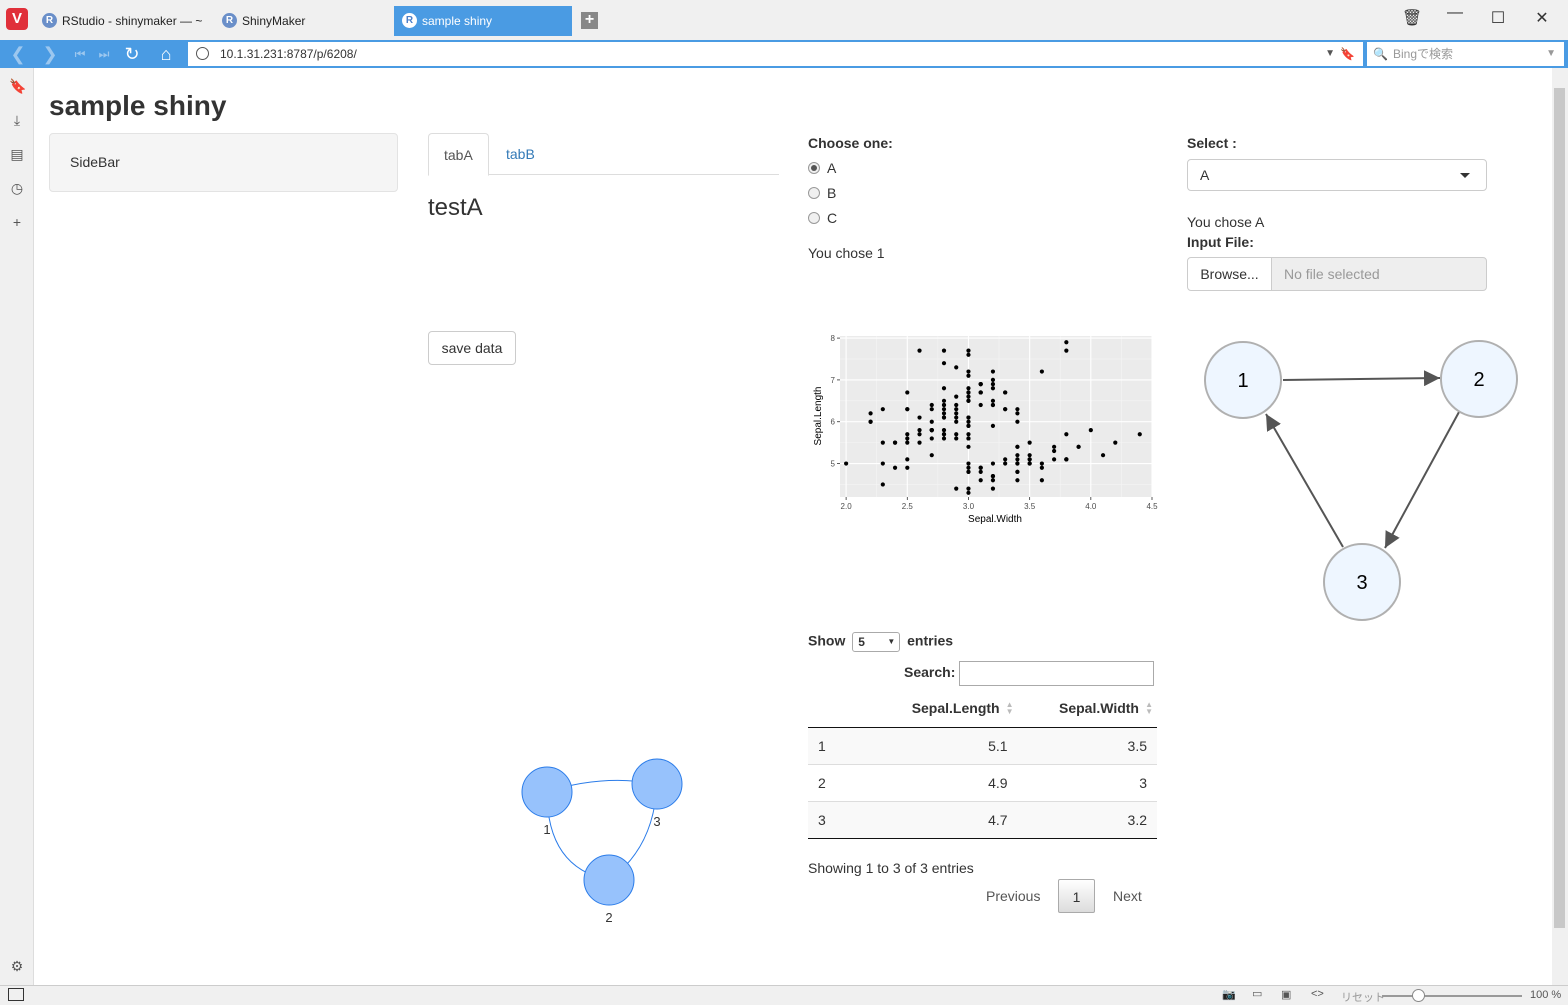  Describe the element at coordinates (304, 21) in the screenshot. I see `browser-tab-shinymaker: R ShinyMaker` at that location.